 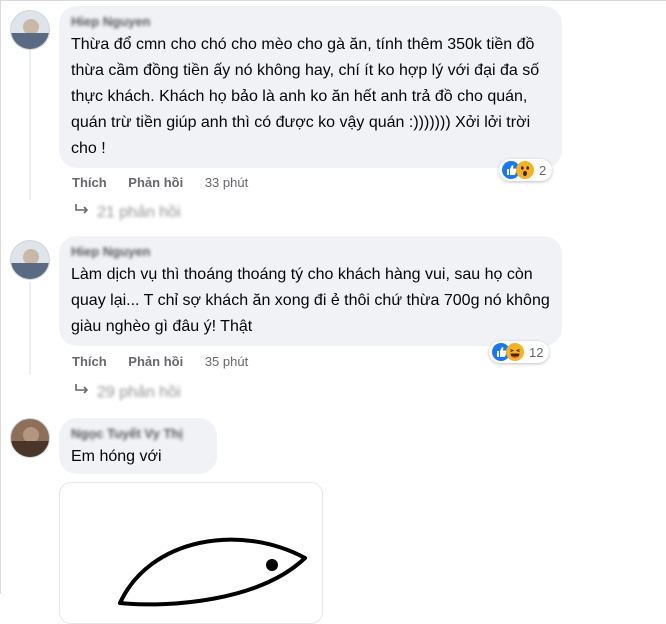 What do you see at coordinates (536, 352) in the screenshot?
I see `reaction-count: 12` at bounding box center [536, 352].